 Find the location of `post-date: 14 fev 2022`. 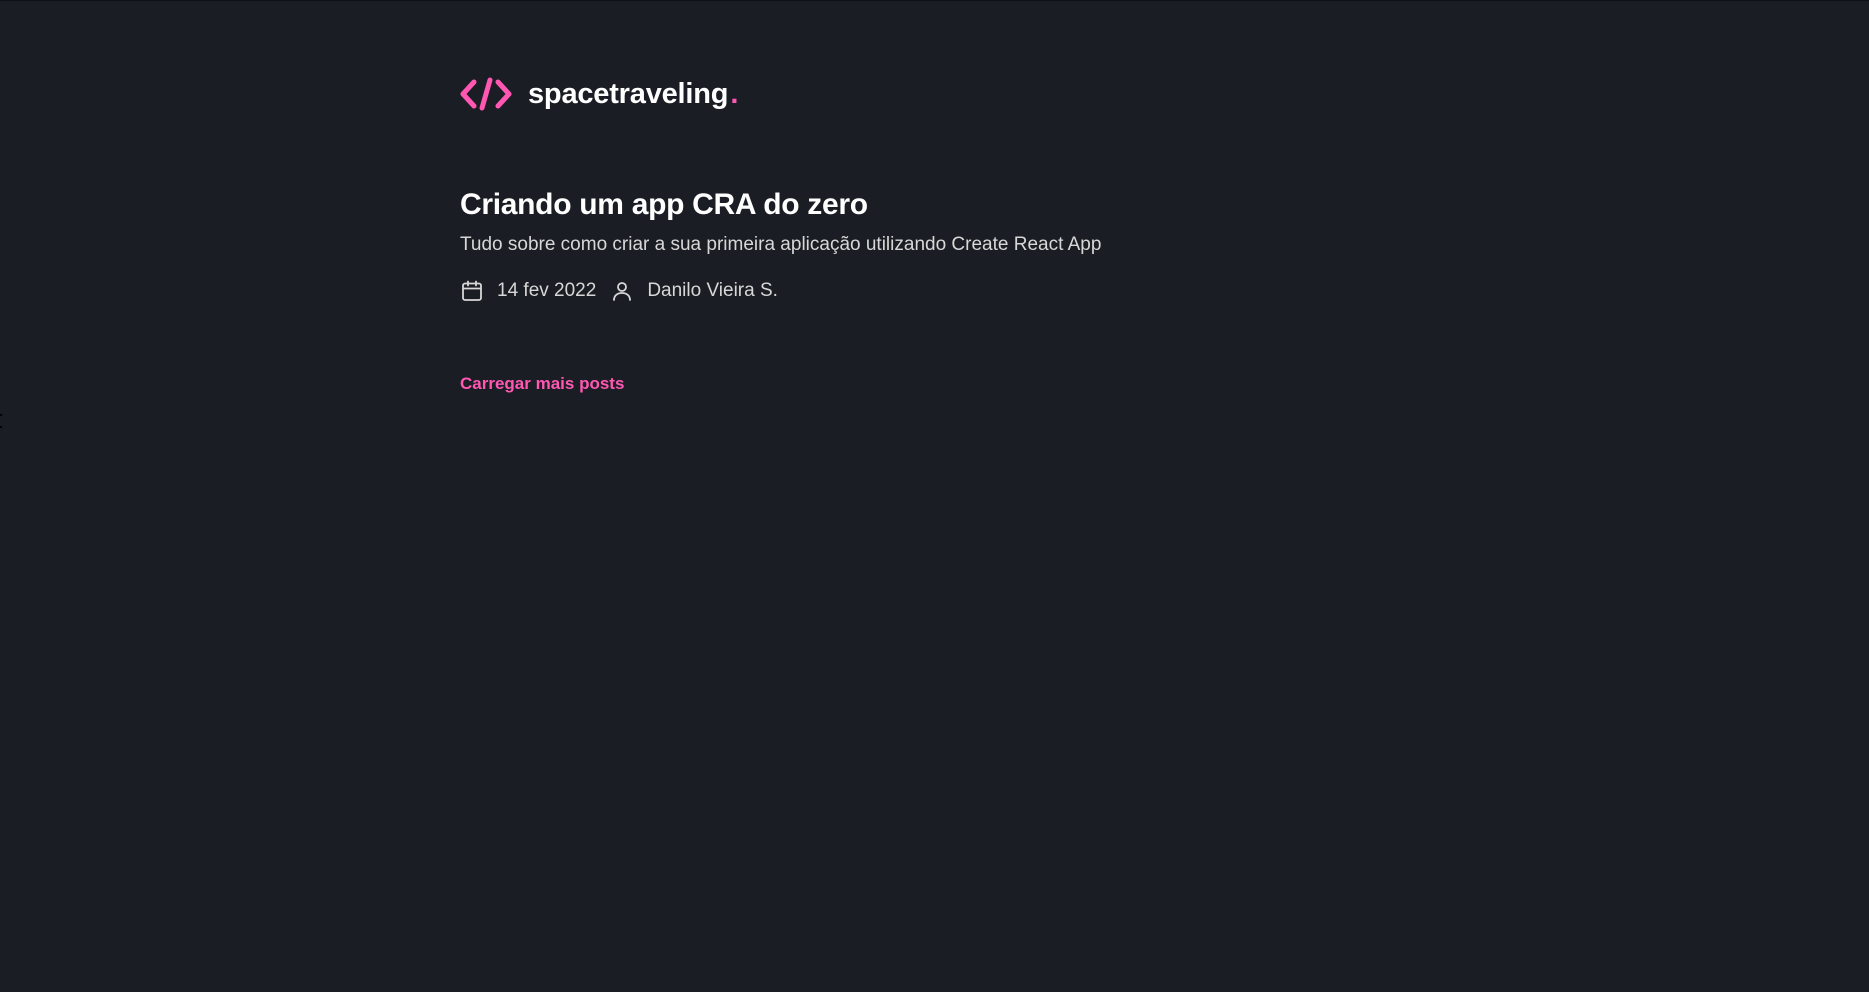

post-date: 14 fev 2022 is located at coordinates (528, 291).